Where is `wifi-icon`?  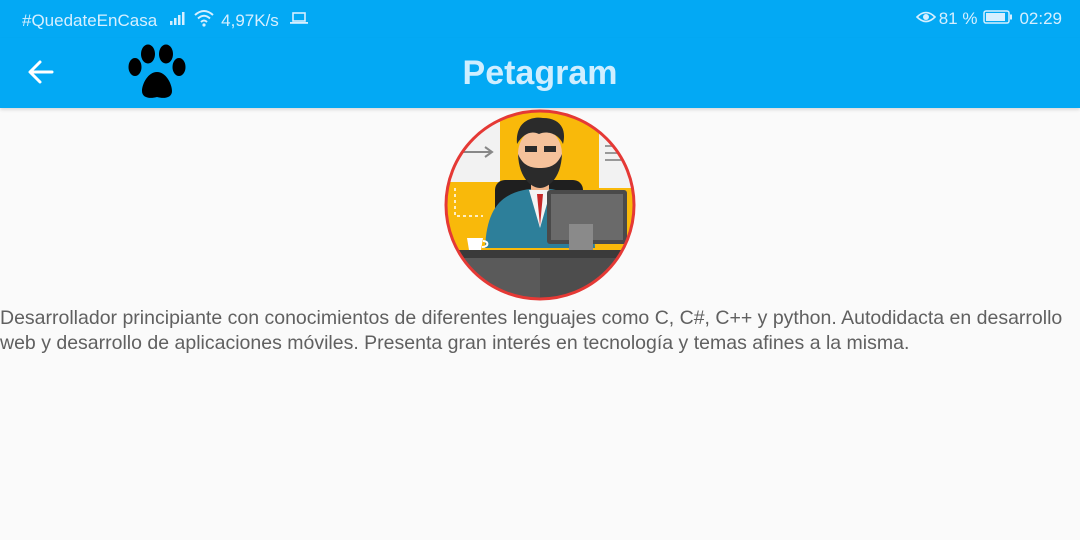 wifi-icon is located at coordinates (204, 20).